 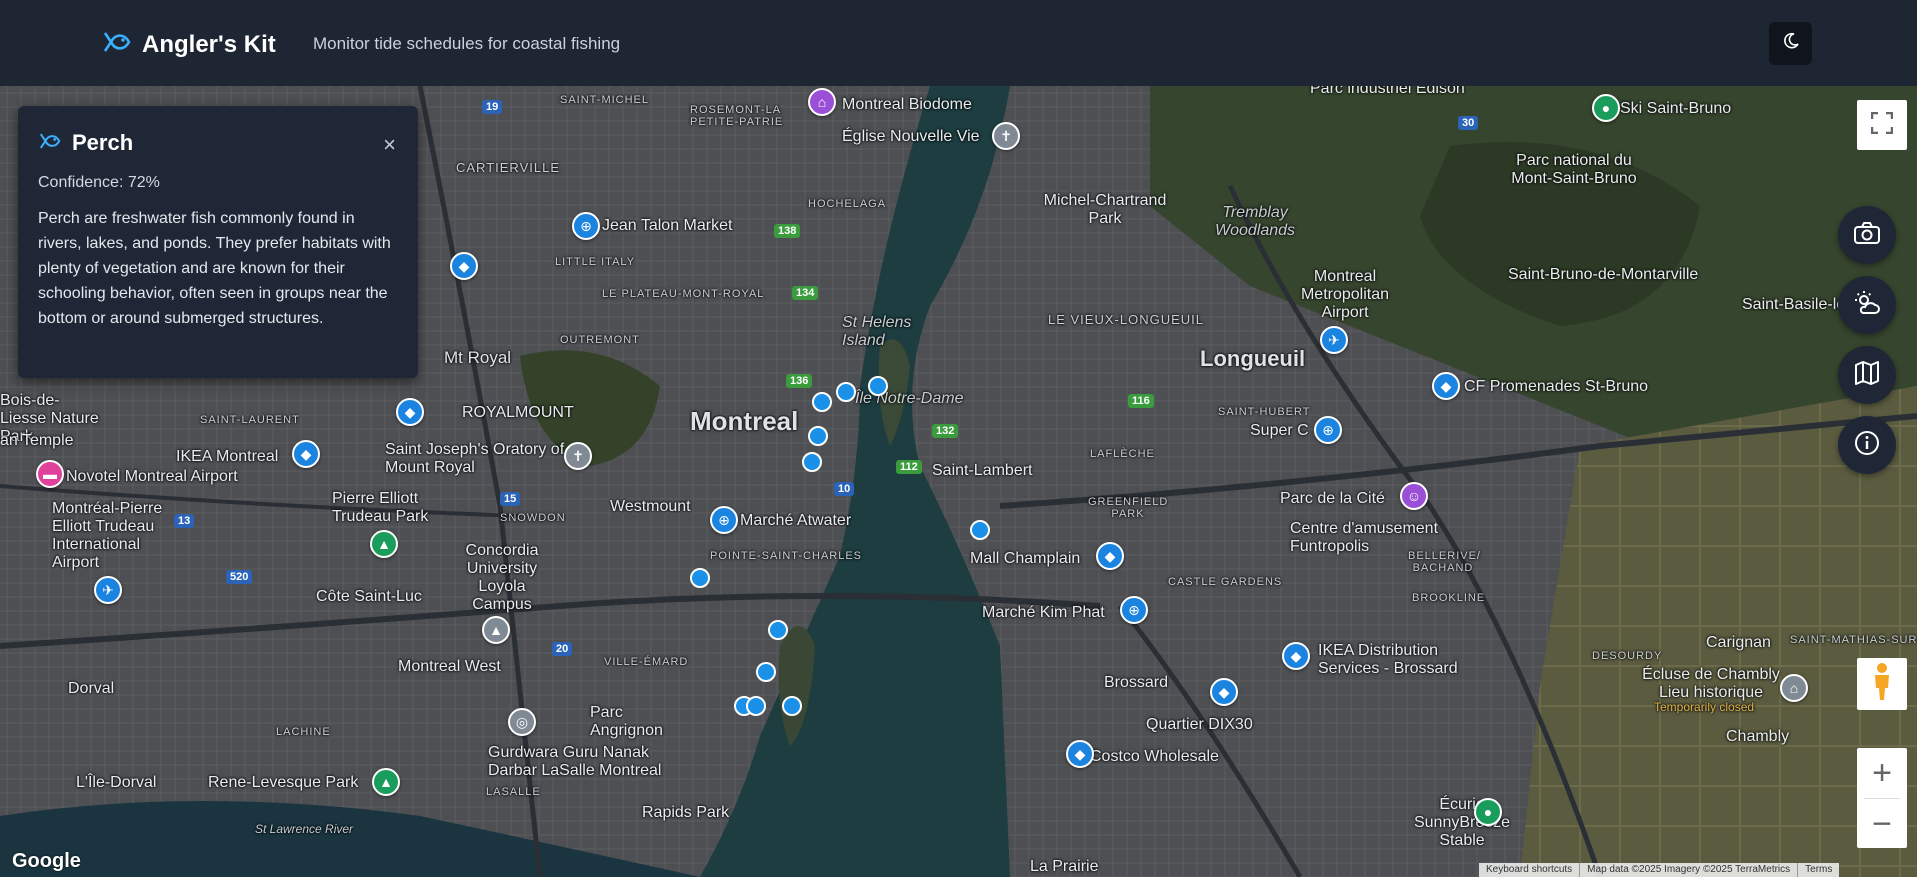 I want to click on stable-pin: ●, so click(x=1488, y=812).